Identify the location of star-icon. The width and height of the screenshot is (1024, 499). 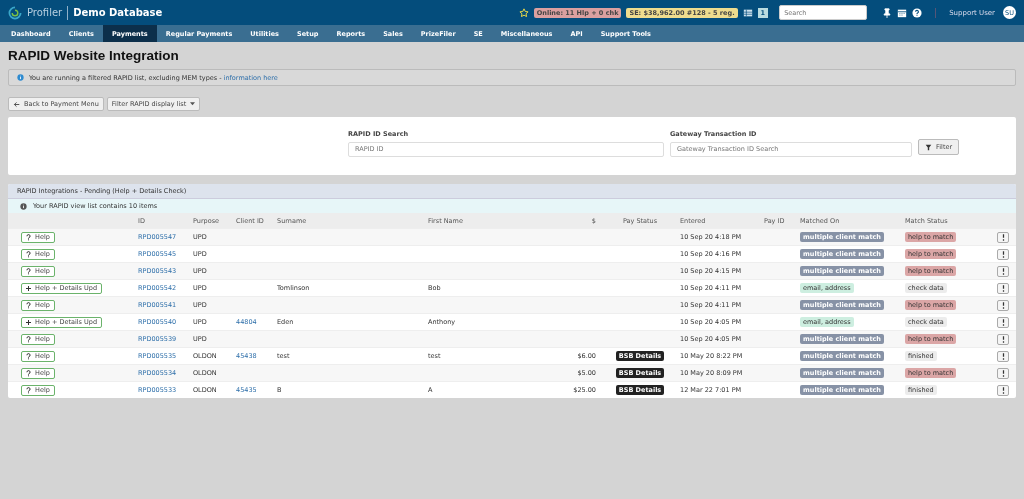
(523, 12).